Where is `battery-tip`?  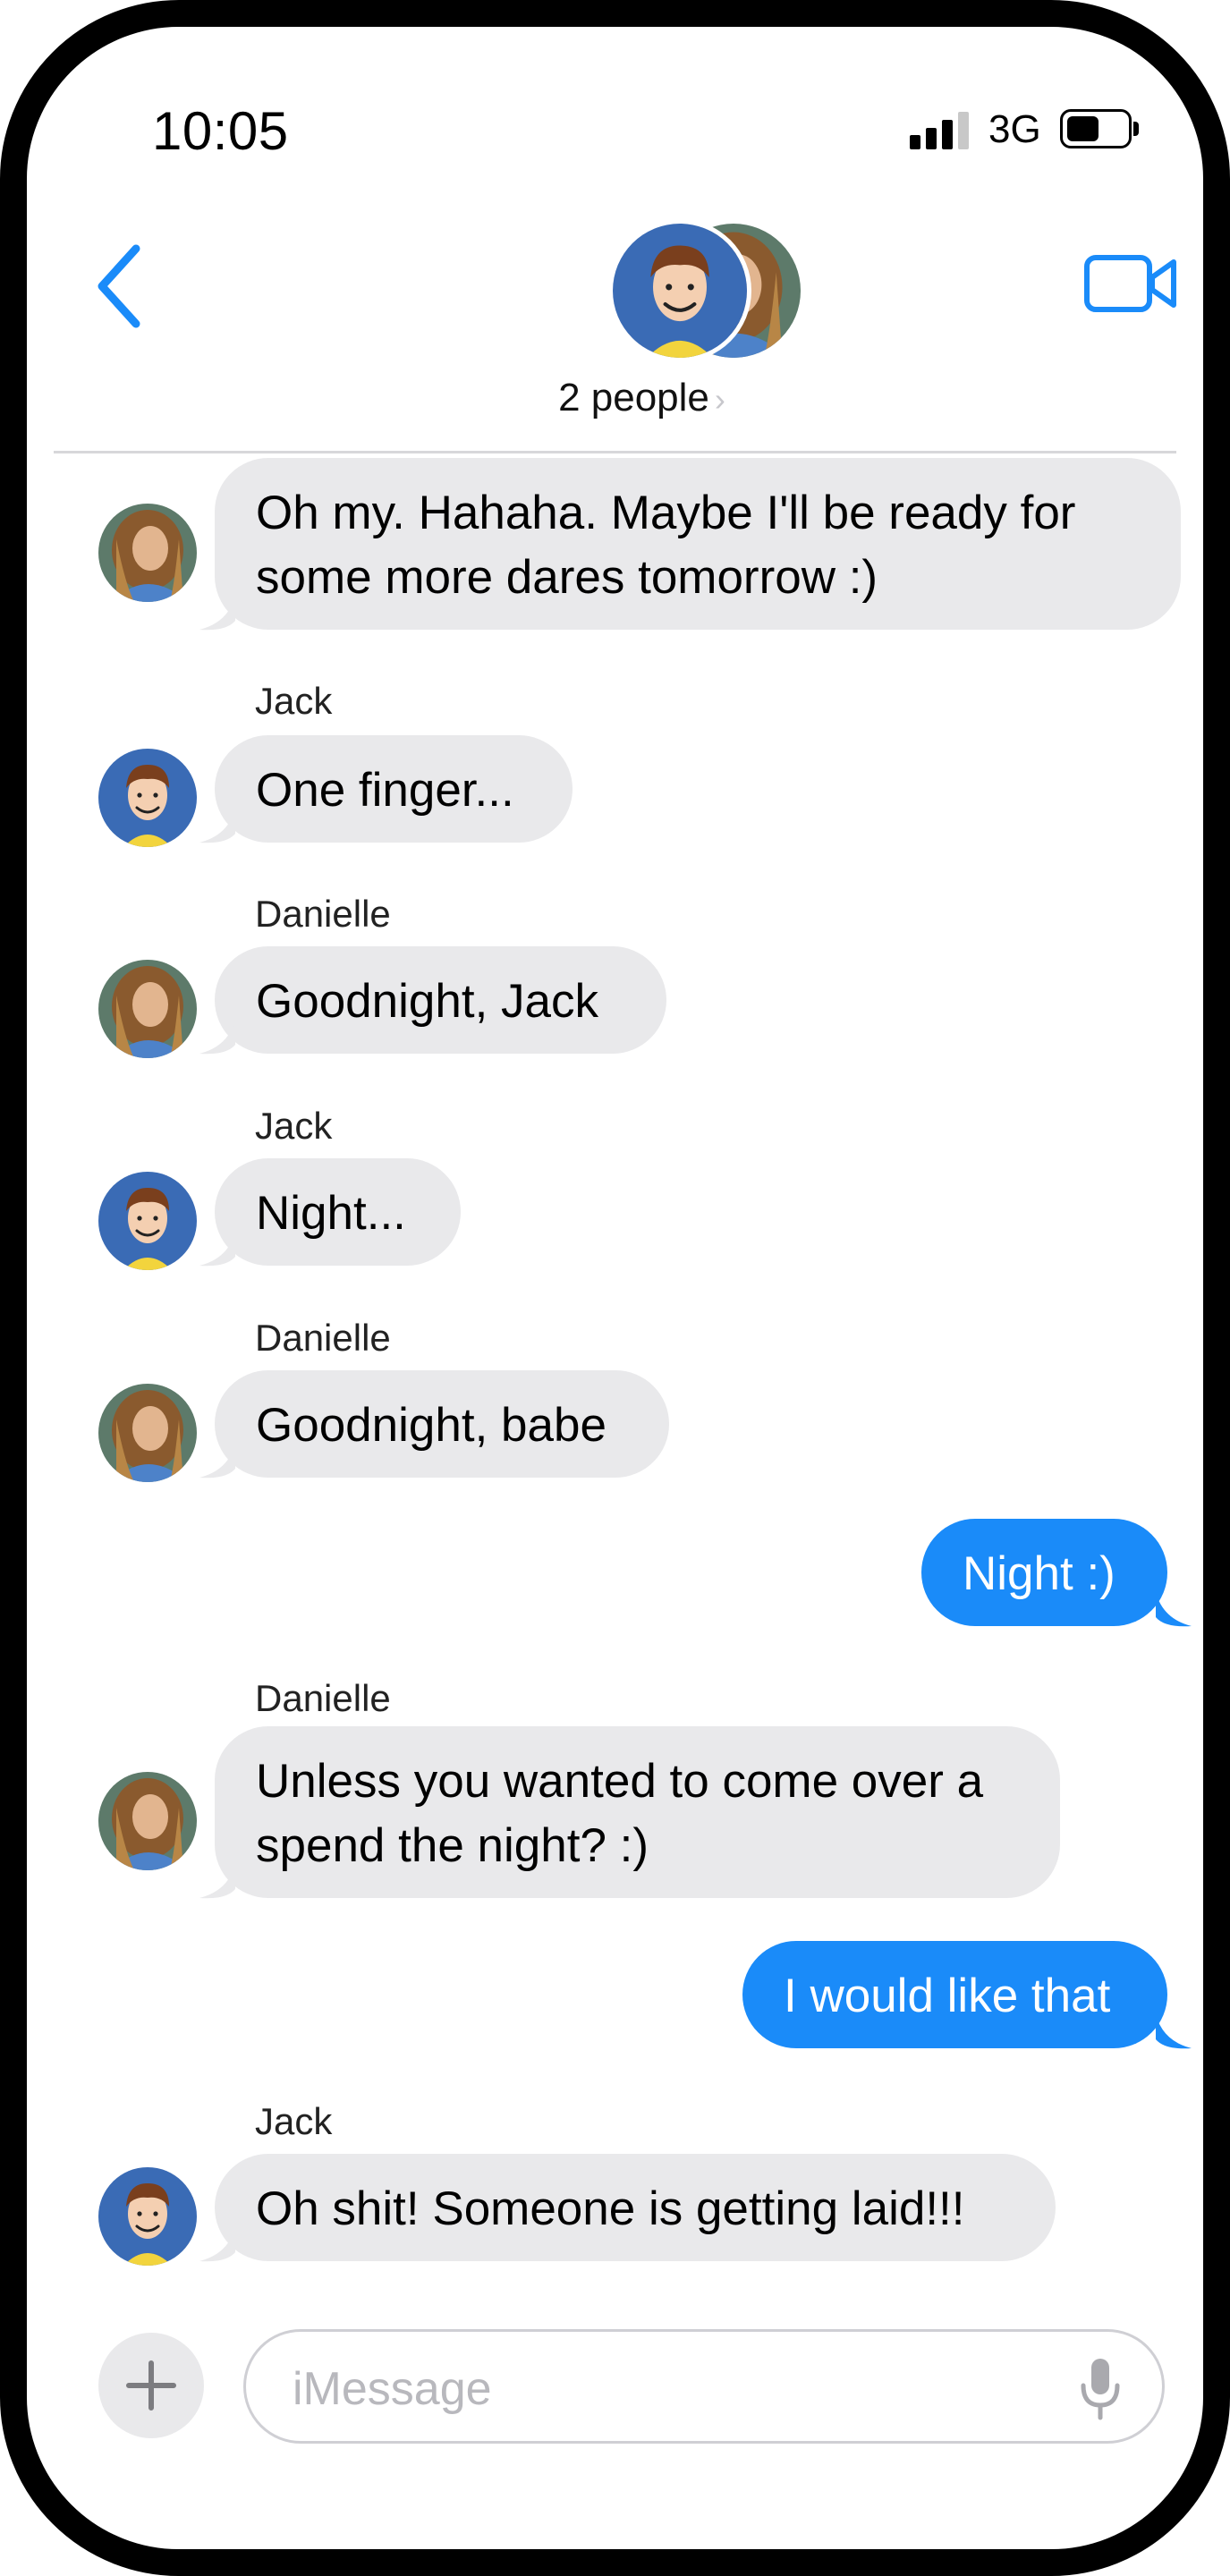
battery-tip is located at coordinates (1136, 129).